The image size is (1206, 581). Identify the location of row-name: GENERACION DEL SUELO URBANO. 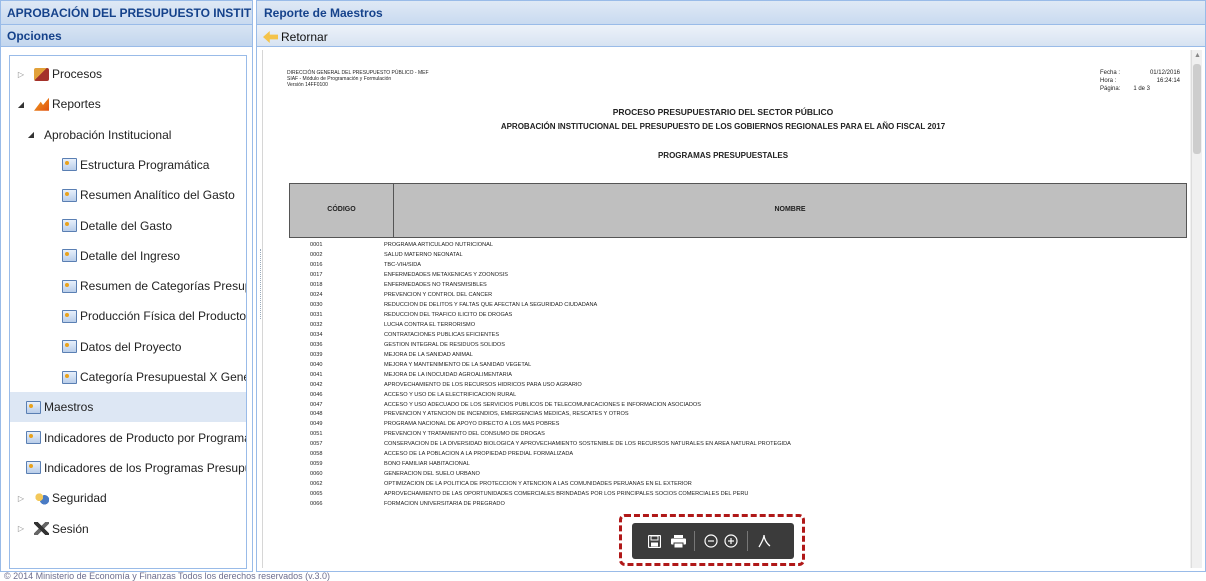
(432, 474).